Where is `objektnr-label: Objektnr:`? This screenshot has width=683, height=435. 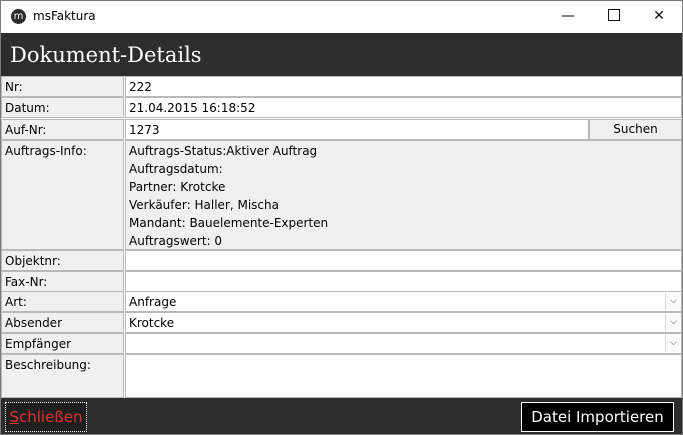 objektnr-label: Objektnr: is located at coordinates (62, 260).